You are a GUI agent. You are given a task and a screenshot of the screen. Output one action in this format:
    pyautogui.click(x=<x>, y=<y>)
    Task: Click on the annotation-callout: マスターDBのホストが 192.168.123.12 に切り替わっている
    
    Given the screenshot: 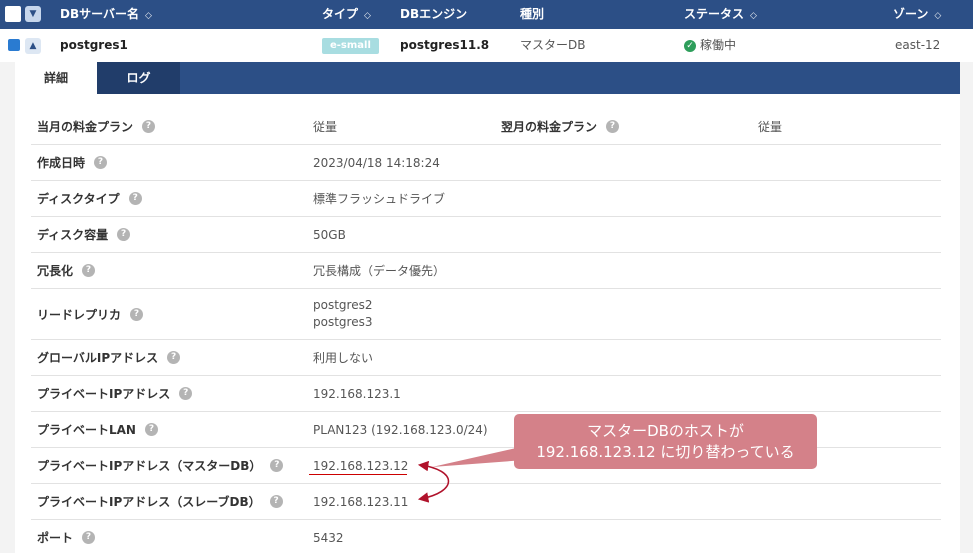 What is the action you would take?
    pyautogui.click(x=665, y=441)
    